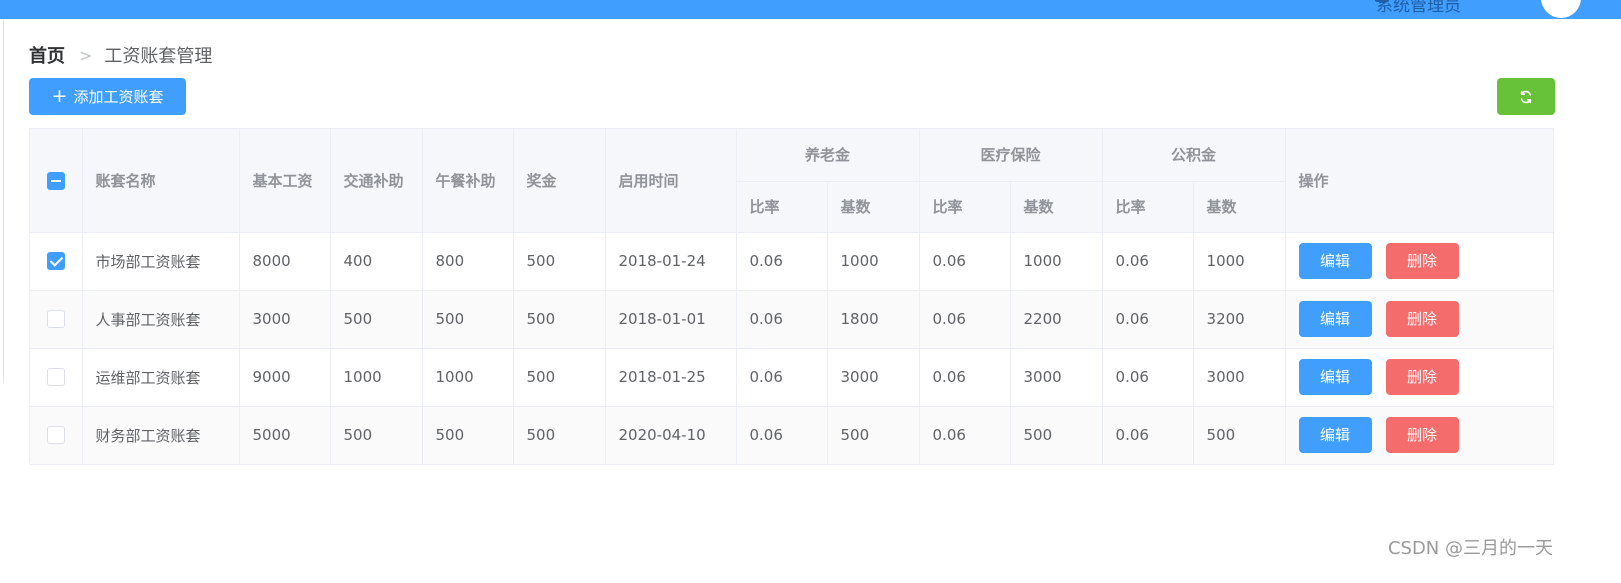 This screenshot has width=1621, height=583. Describe the element at coordinates (671, 435) in the screenshot. I see `cell-start-date: 2020-04-10` at that location.